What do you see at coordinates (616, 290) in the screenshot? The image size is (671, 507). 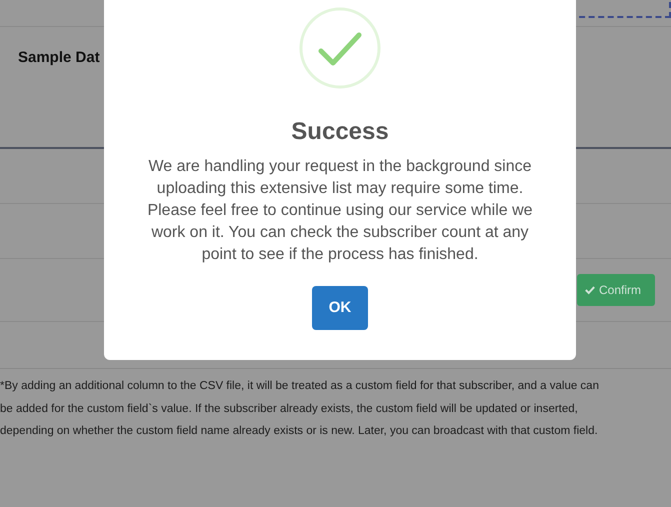 I see `confirm-button: Confirm` at bounding box center [616, 290].